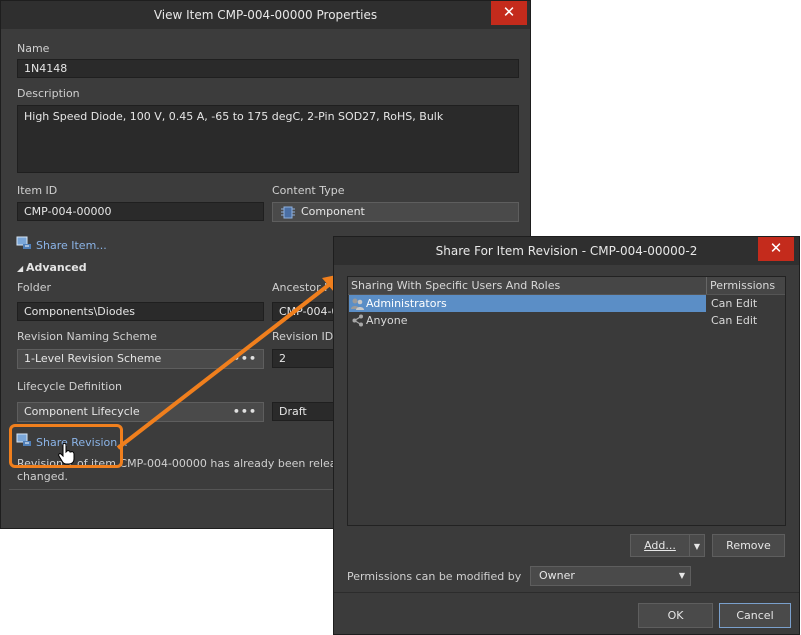 The width and height of the screenshot is (801, 635). I want to click on table-row-anyone: Anyone Can Edit, so click(566, 320).